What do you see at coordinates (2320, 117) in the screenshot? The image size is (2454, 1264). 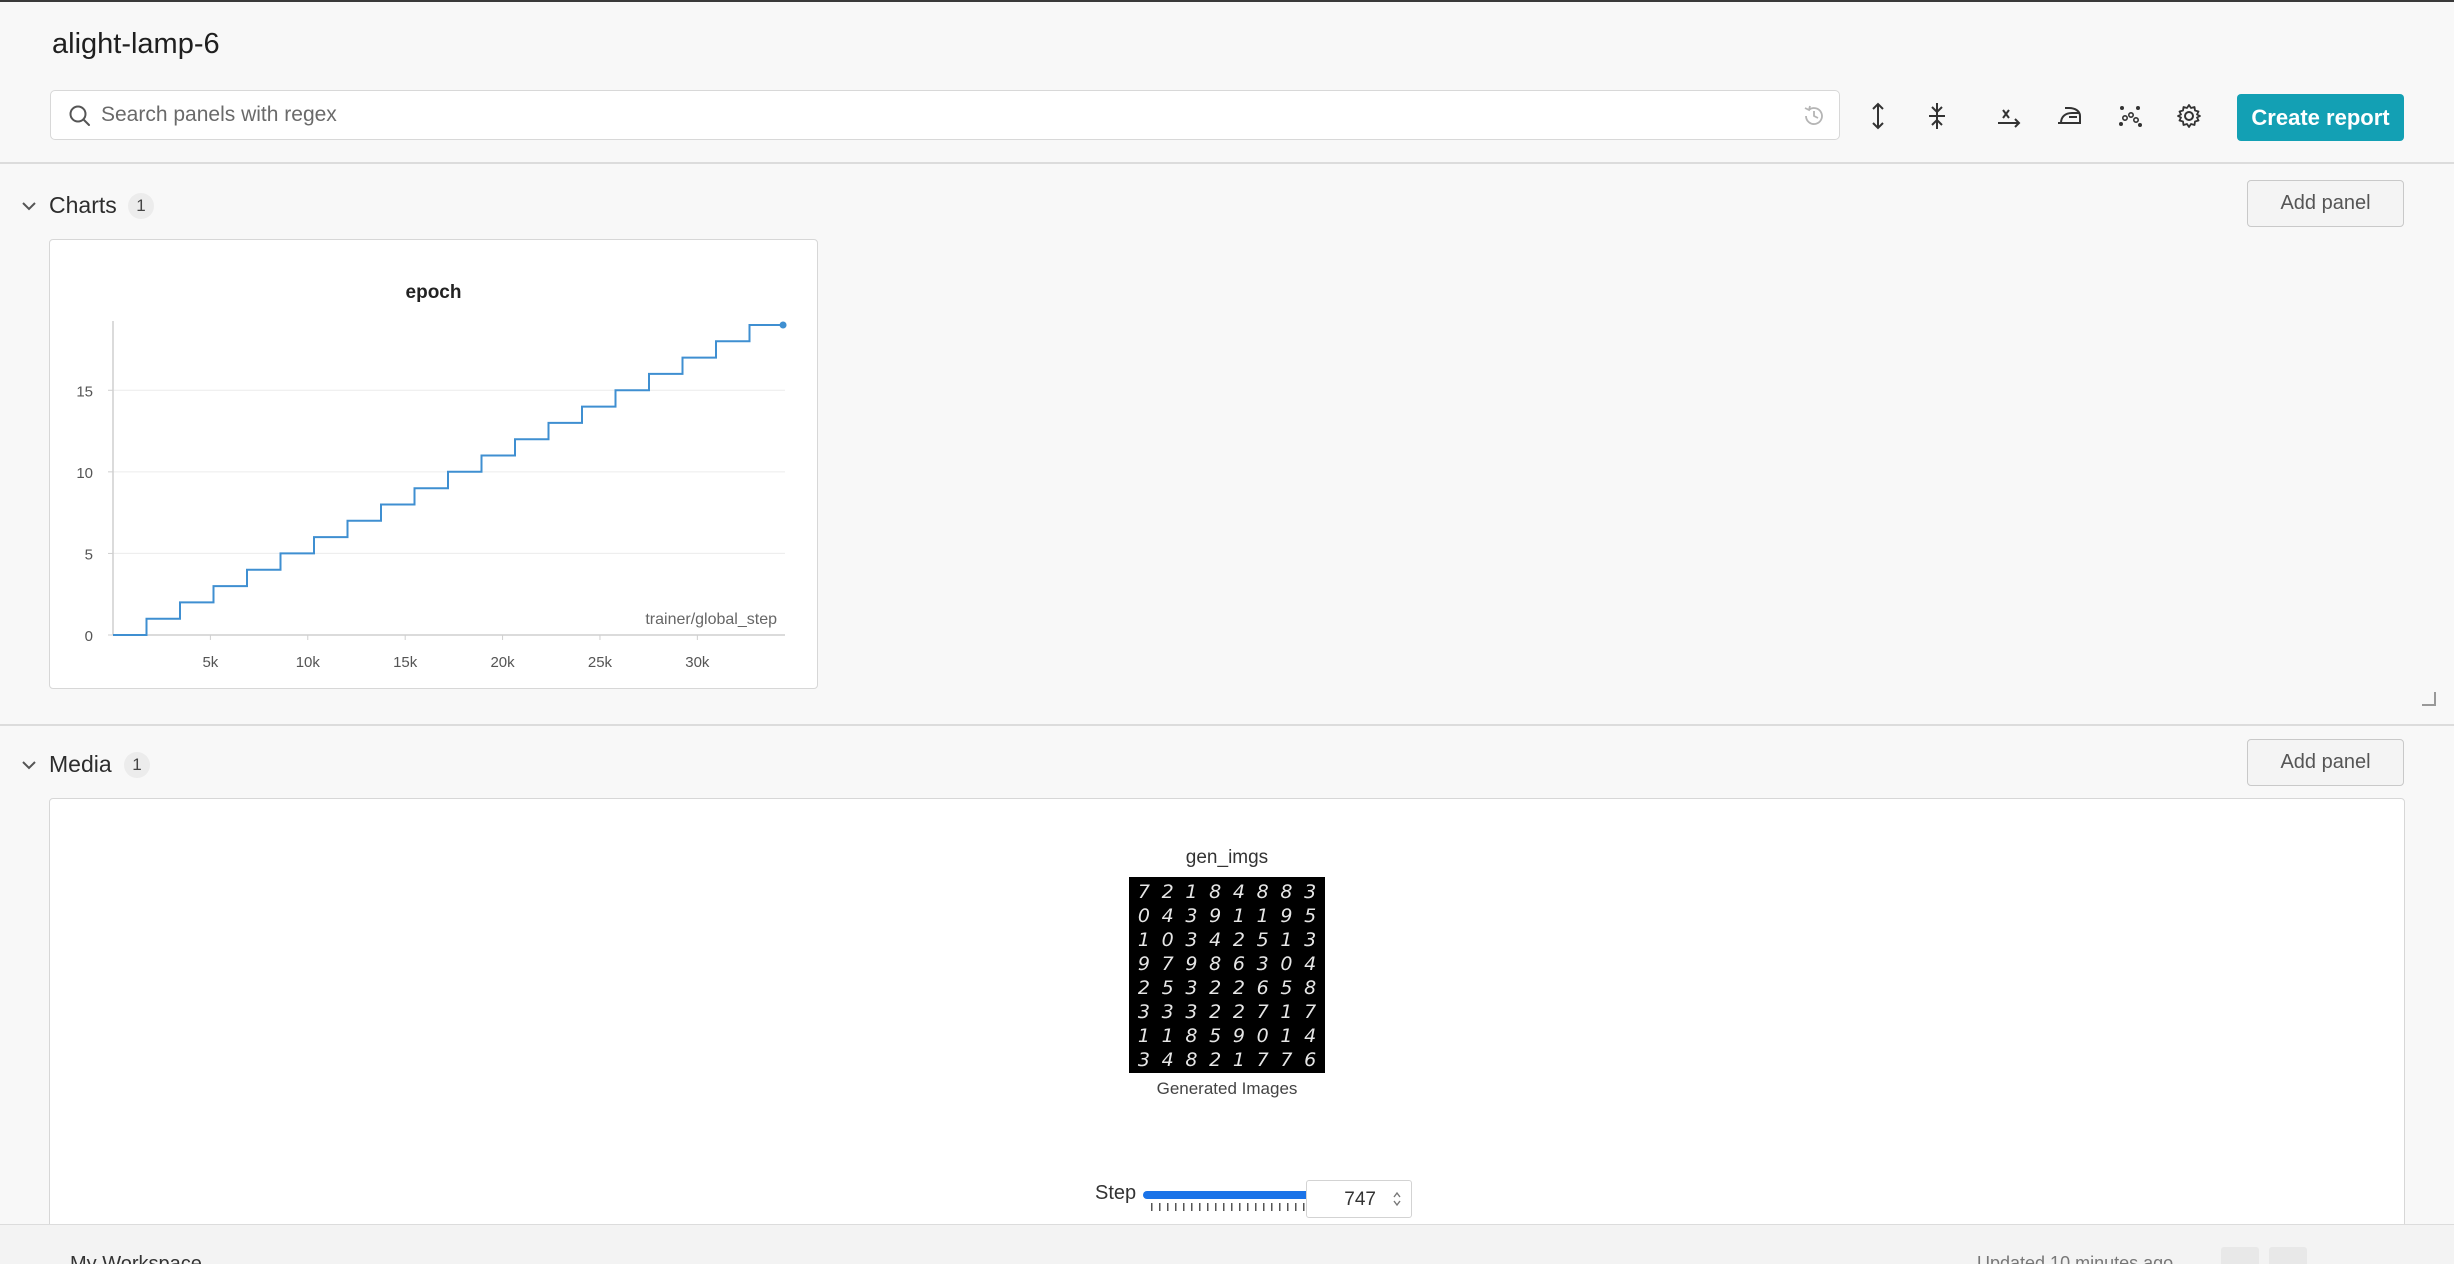 I see `create-report-button: Create report` at bounding box center [2320, 117].